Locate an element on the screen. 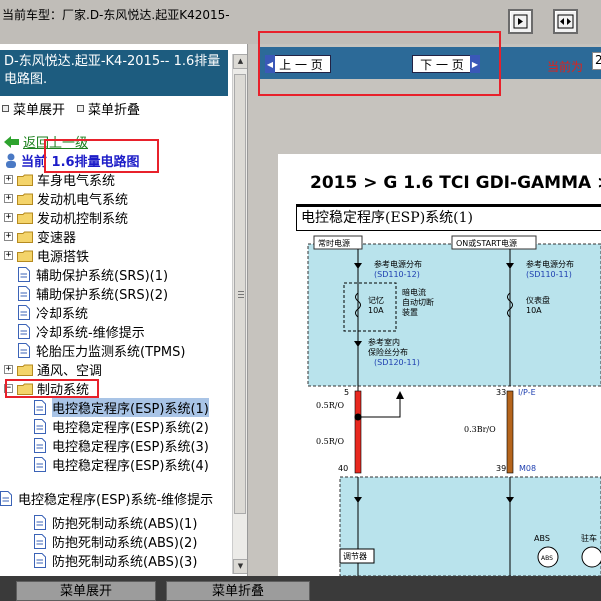  pin-39-label: 39 is located at coordinates (501, 468).